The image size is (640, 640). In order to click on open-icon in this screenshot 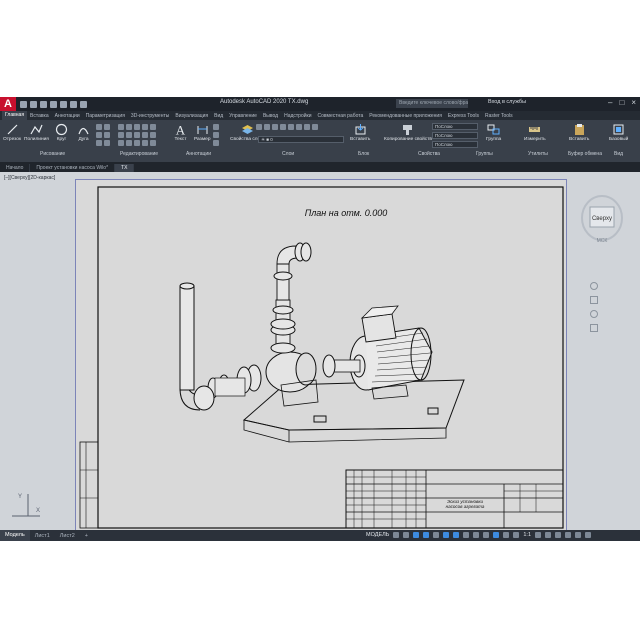, I will do `click(33, 104)`.